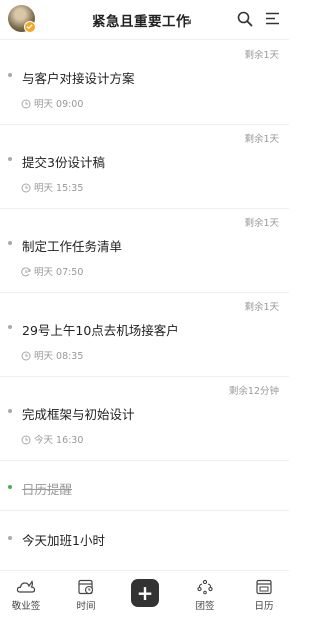 This screenshot has width=320, height=619. Describe the element at coordinates (205, 595) in the screenshot. I see `nav-item-team: 团签` at that location.